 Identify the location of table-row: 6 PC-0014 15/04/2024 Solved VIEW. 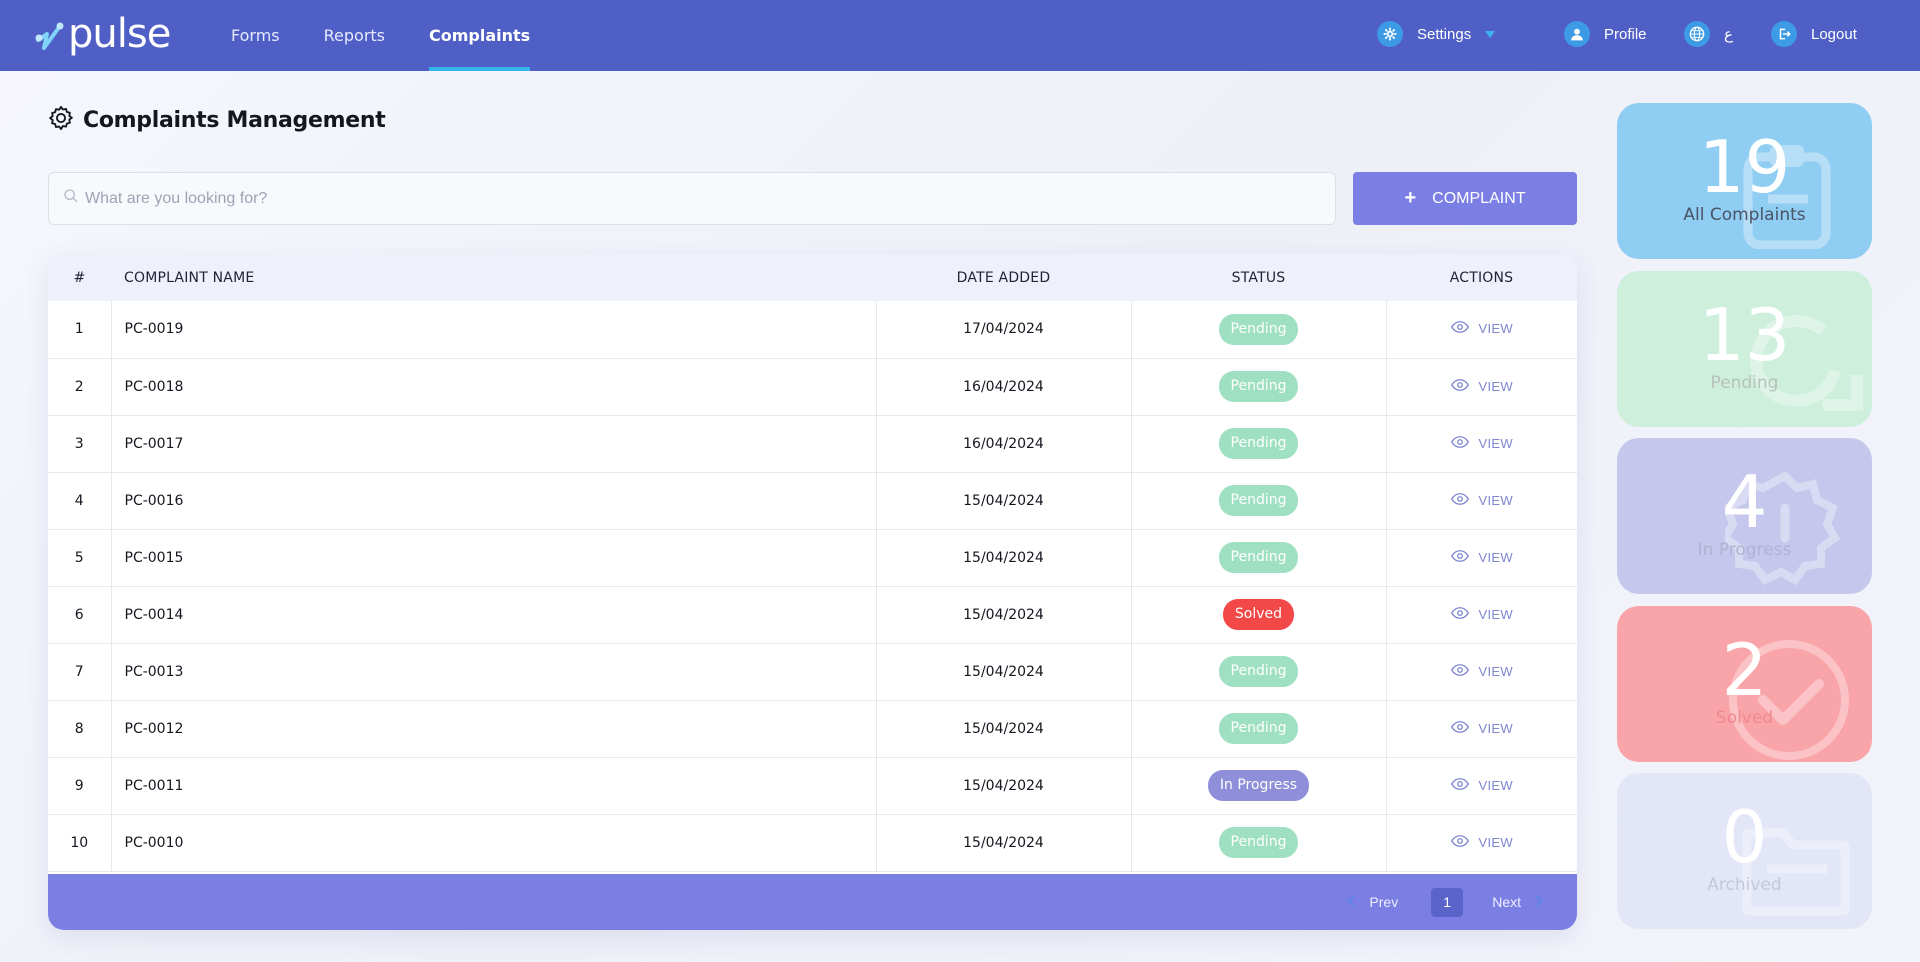
(812, 614).